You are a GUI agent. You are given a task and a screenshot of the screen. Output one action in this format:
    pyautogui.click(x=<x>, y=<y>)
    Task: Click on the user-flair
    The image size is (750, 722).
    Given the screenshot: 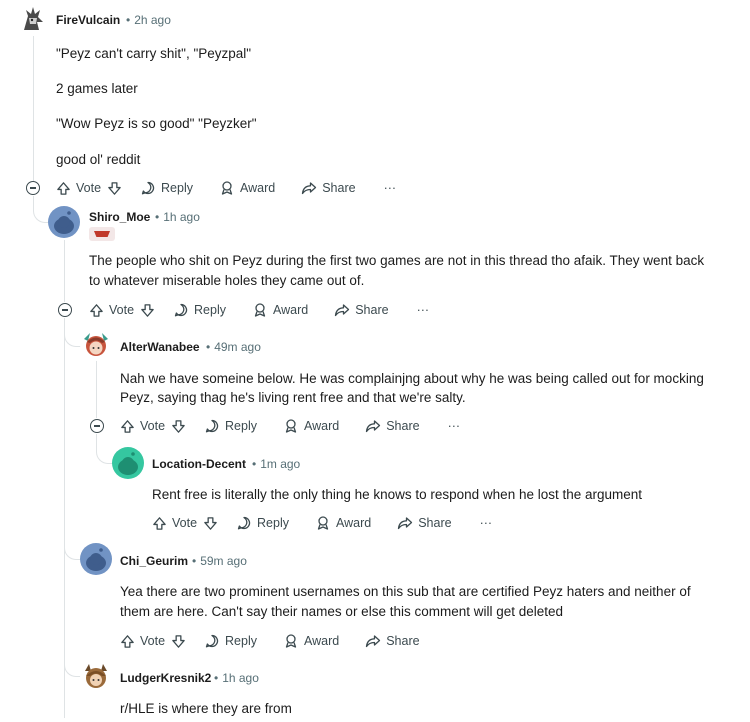 What is the action you would take?
    pyautogui.click(x=102, y=234)
    